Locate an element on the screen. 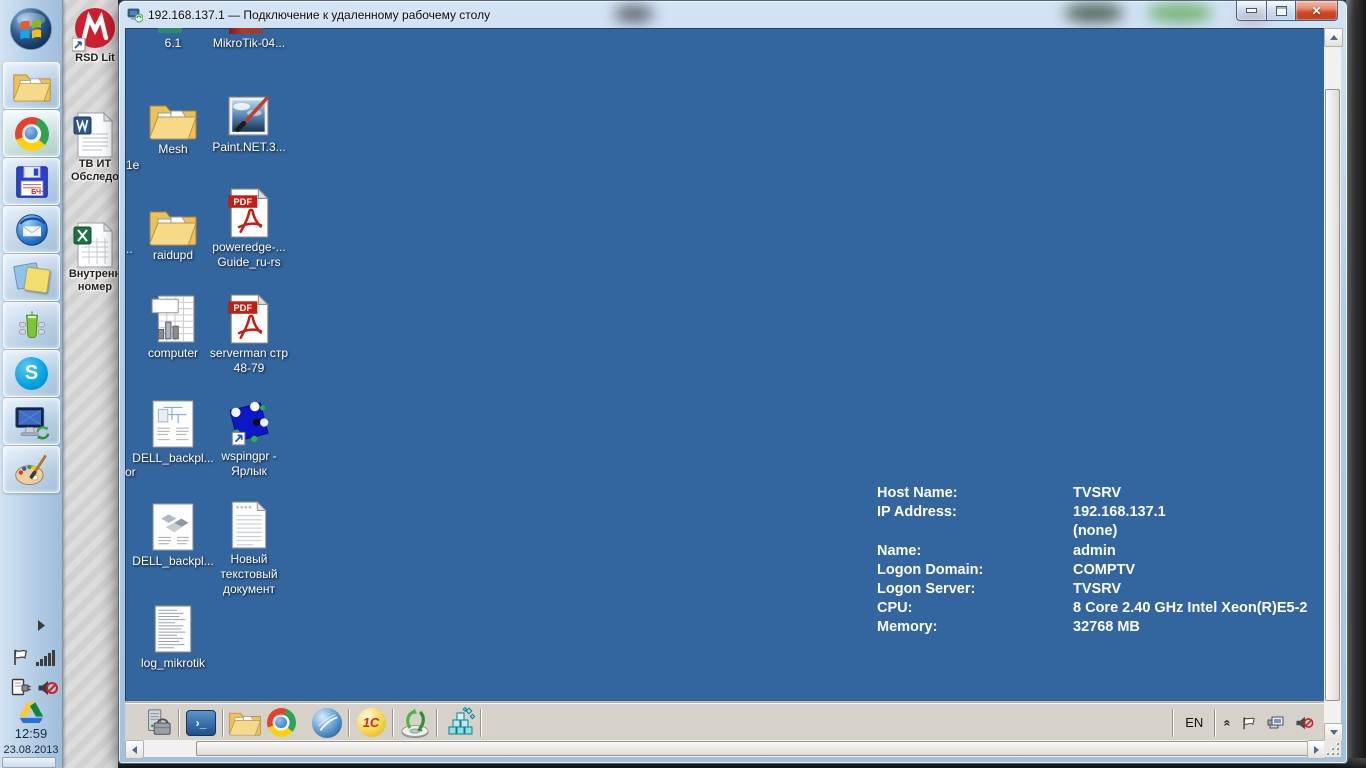  taskbar-button-thunderbird is located at coordinates (31, 229).